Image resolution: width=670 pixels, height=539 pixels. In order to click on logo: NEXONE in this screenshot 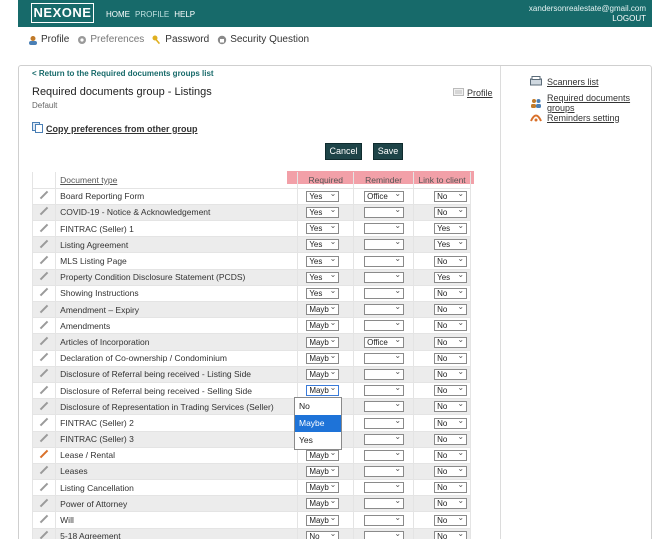, I will do `click(62, 13)`.